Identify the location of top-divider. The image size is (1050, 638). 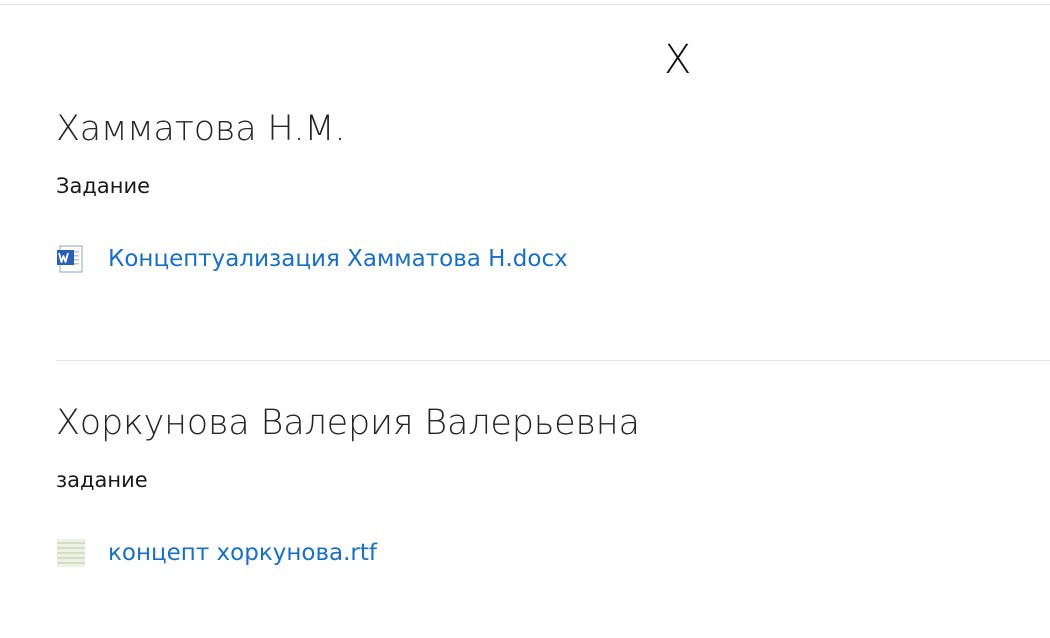
(525, 4).